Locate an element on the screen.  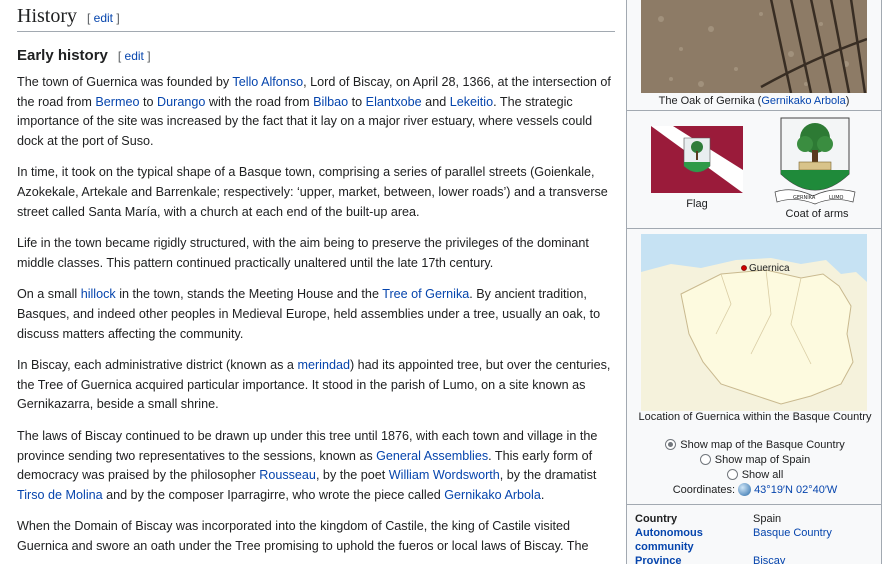
paragraph-text: The town of Guernica was founded by is located at coordinates (125, 82).